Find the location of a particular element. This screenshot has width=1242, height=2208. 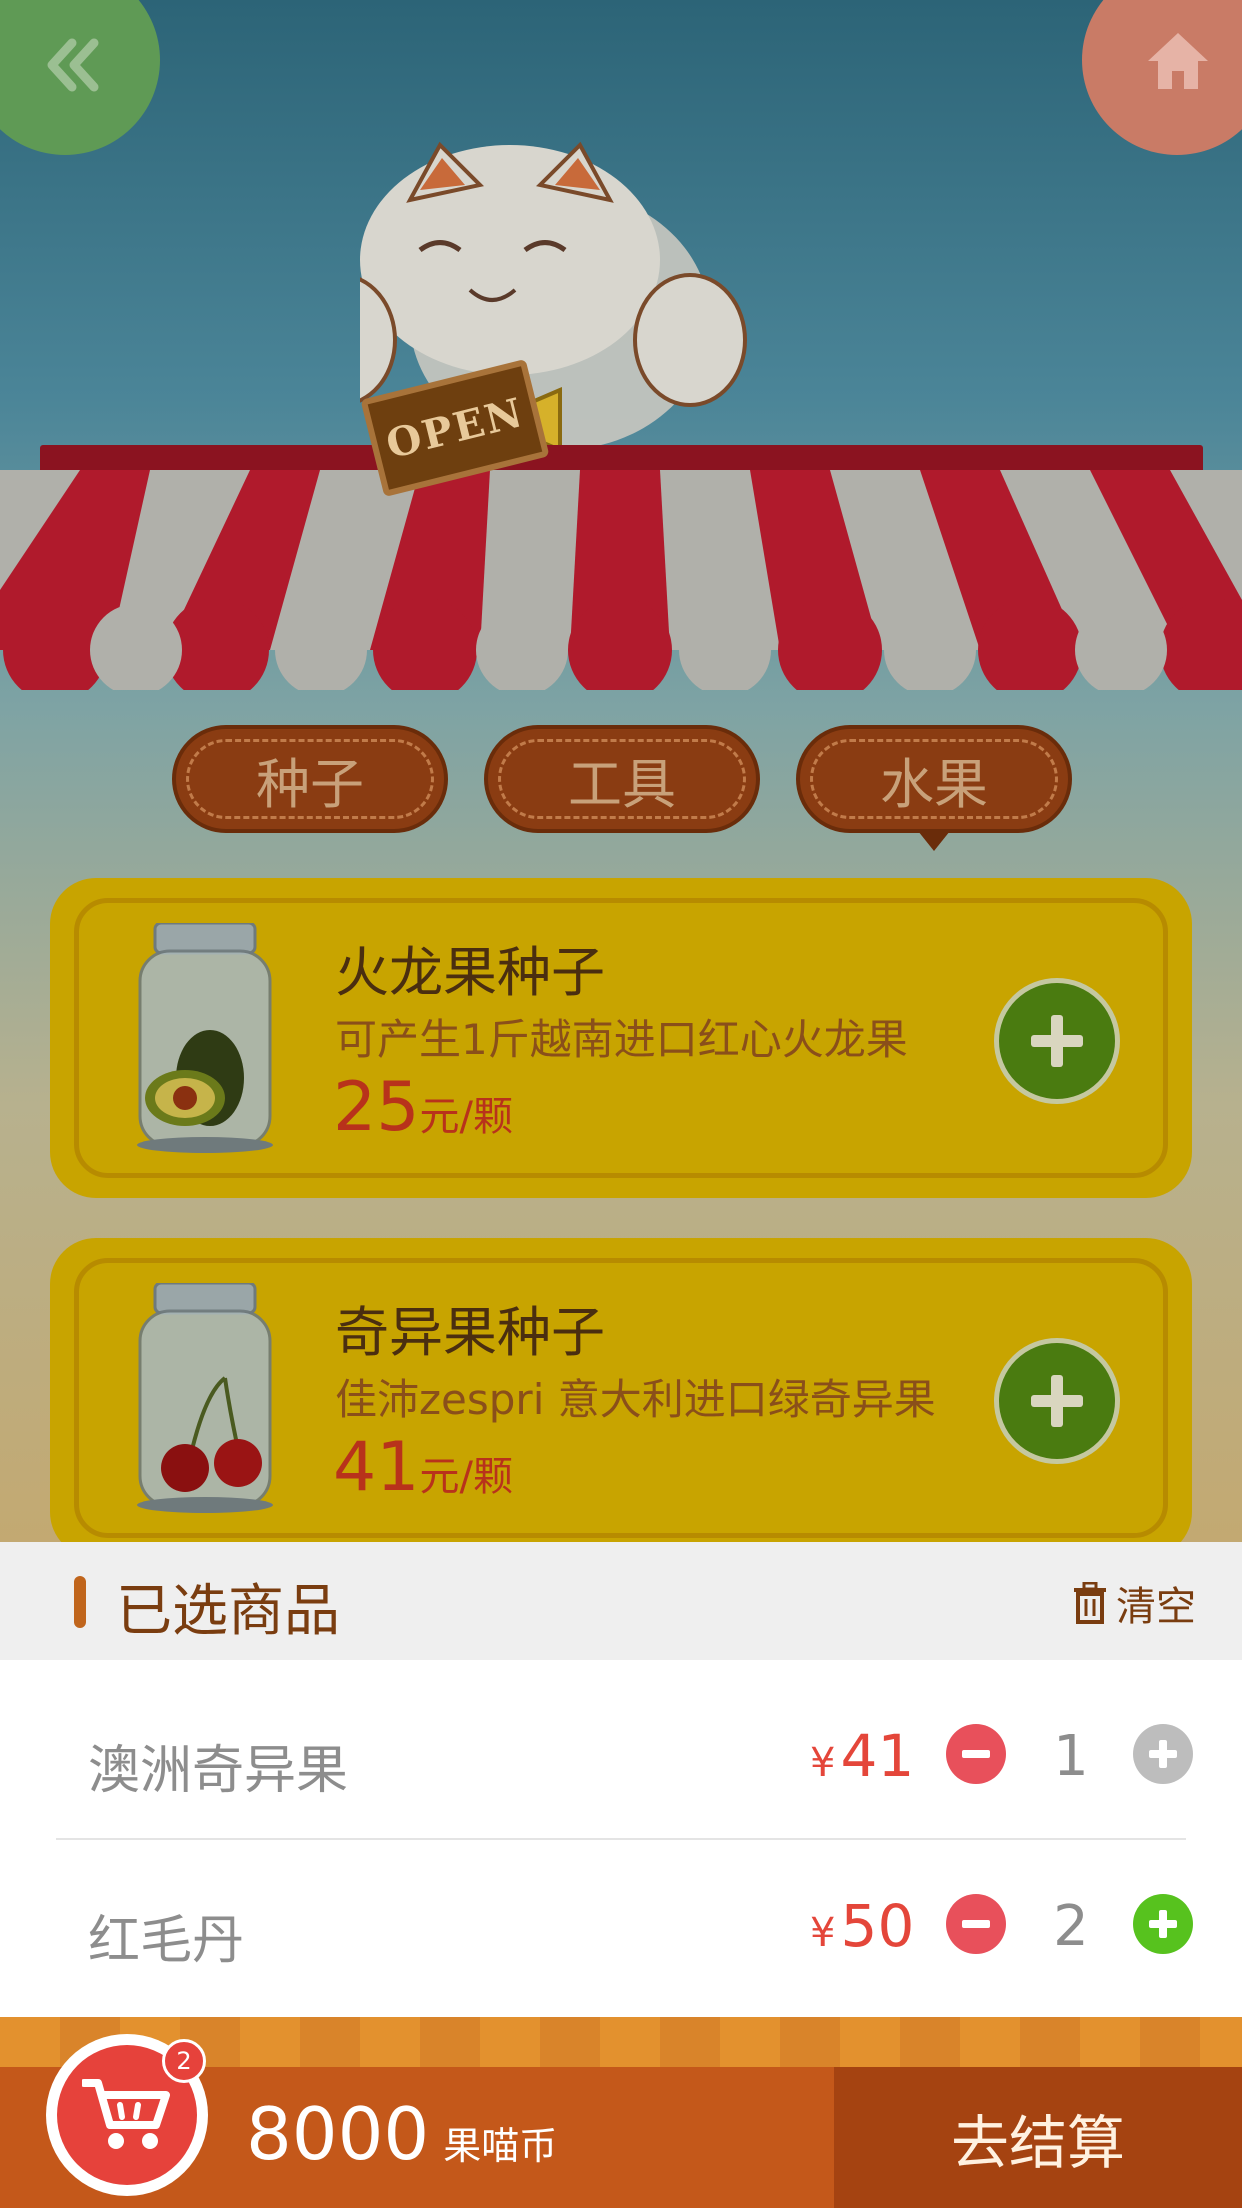

product-price: 41元/颗 is located at coordinates (423, 1467).